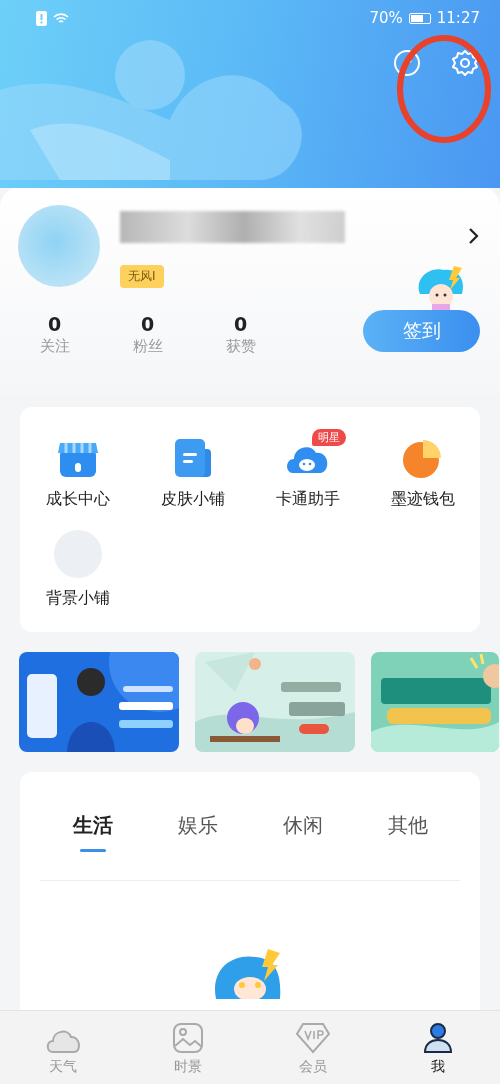  I want to click on service-label: 背景小铺, so click(77, 598).